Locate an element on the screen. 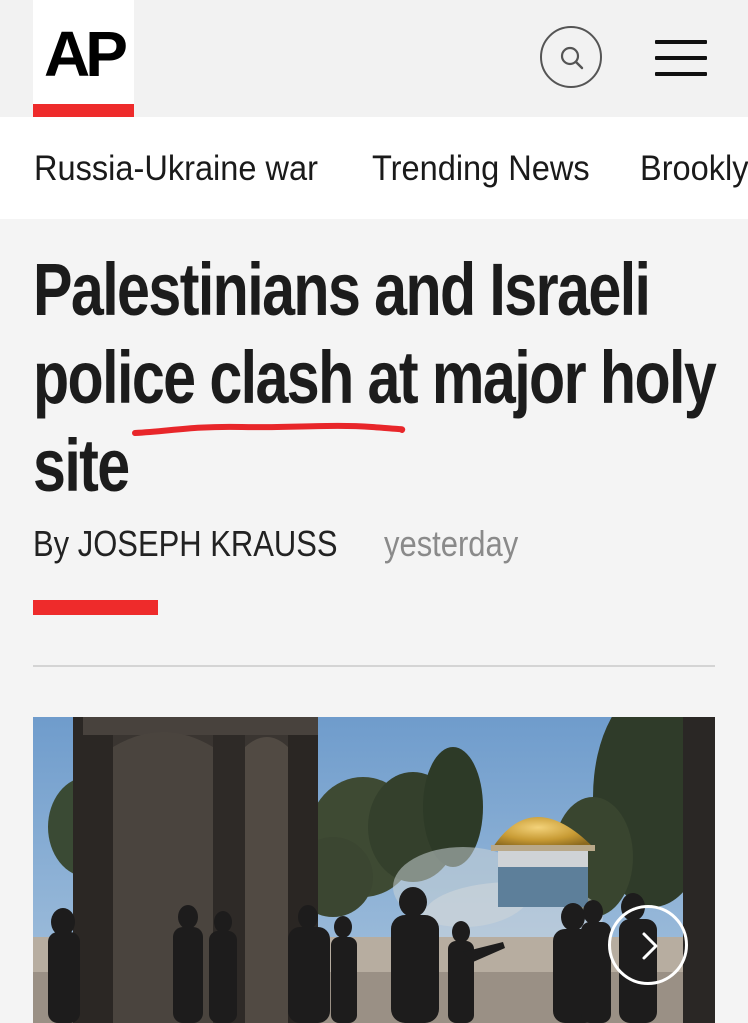  menu-button is located at coordinates (681, 58).